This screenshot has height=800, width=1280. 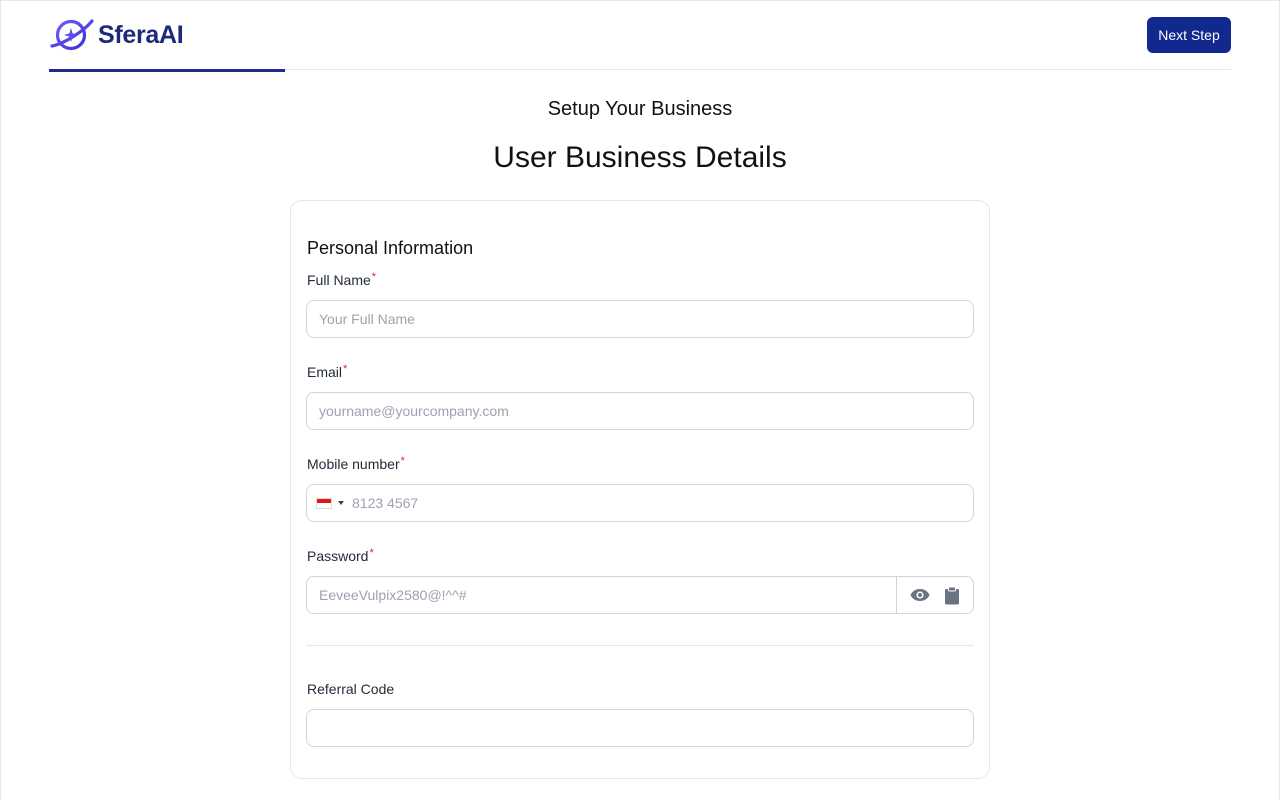 What do you see at coordinates (640, 35) in the screenshot?
I see `top-header: SferaAI Next Step` at bounding box center [640, 35].